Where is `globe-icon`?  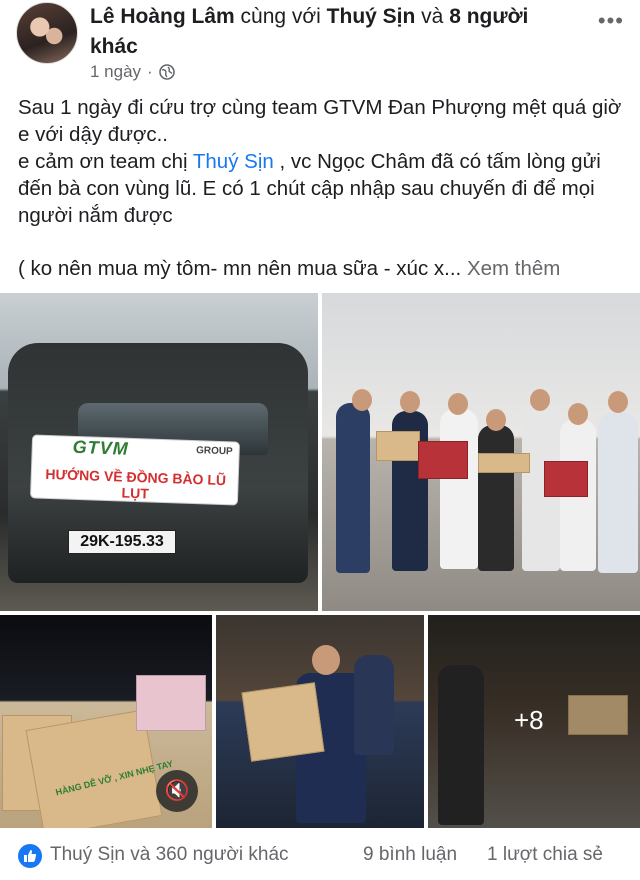
globe-icon is located at coordinates (166, 72).